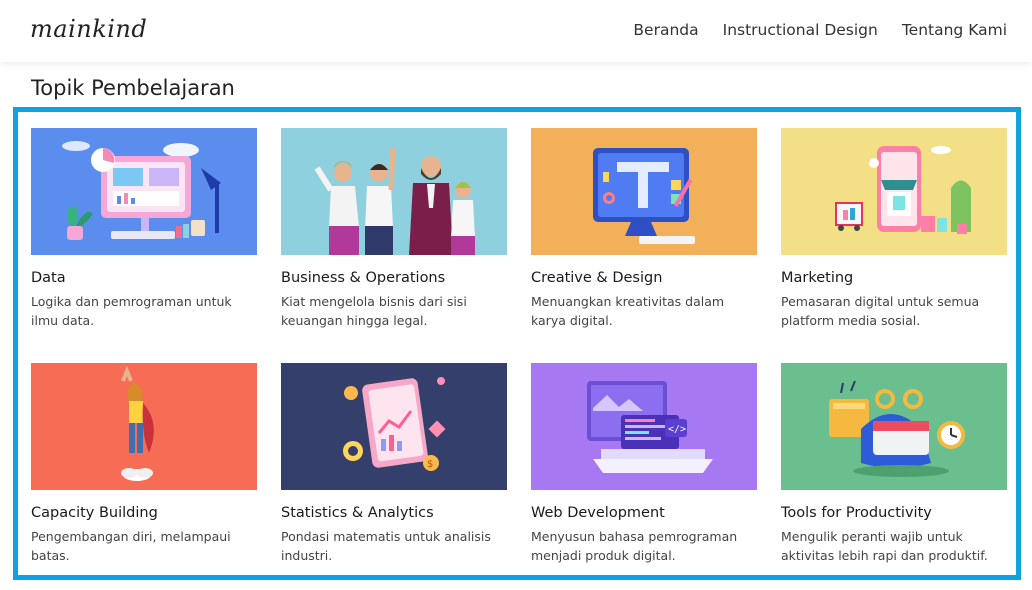 The width and height of the screenshot is (1032, 590). What do you see at coordinates (894, 191) in the screenshot?
I see `online-shop-illustration` at bounding box center [894, 191].